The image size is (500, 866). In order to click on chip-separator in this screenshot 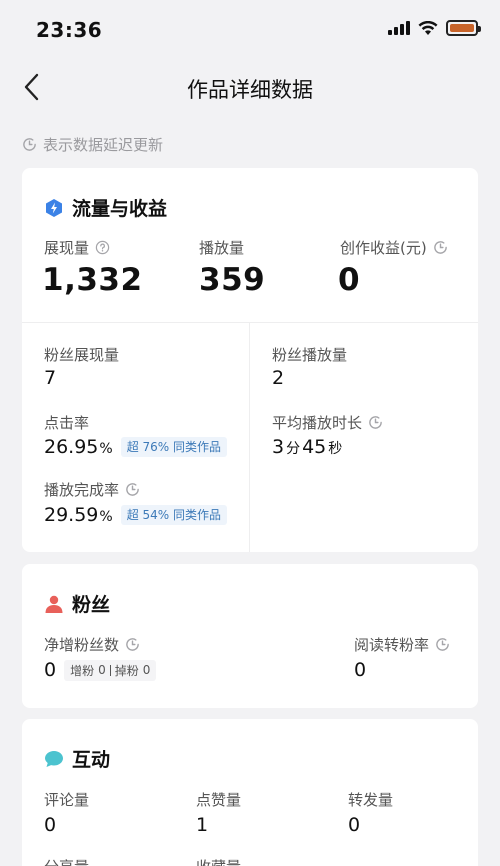, I will do `click(110, 670)`.